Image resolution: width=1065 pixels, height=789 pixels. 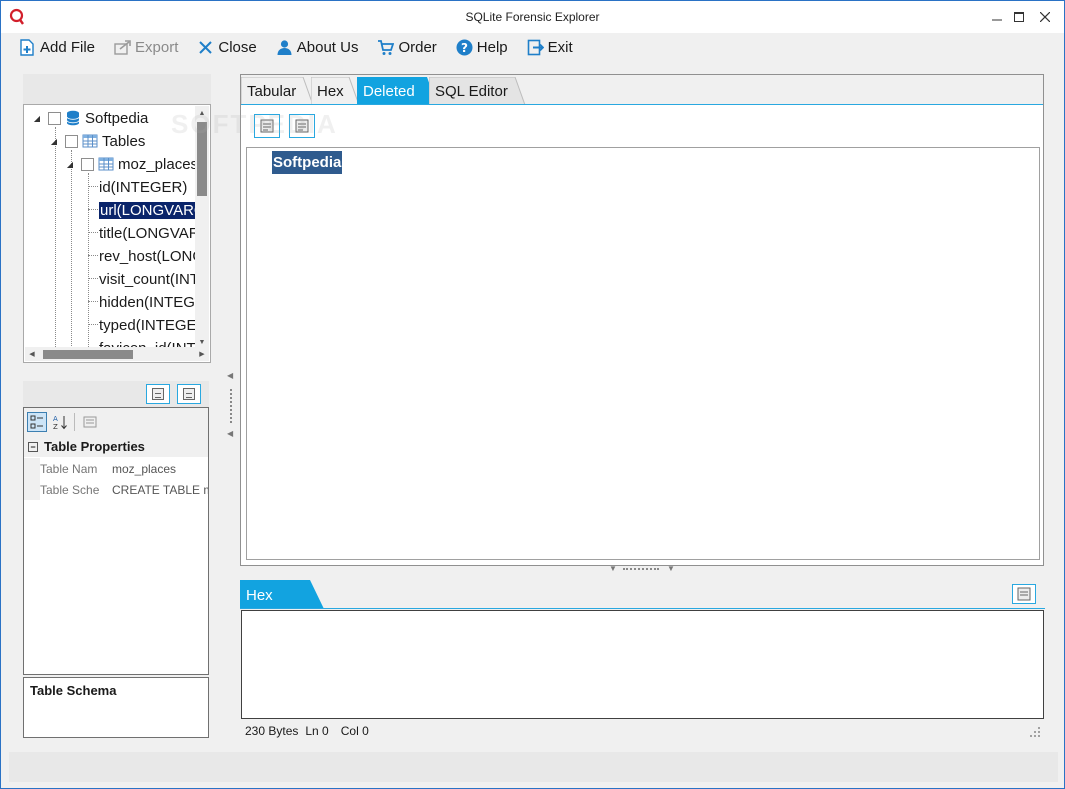 I want to click on vertical-splitter: ◀ ◀, so click(x=231, y=406).